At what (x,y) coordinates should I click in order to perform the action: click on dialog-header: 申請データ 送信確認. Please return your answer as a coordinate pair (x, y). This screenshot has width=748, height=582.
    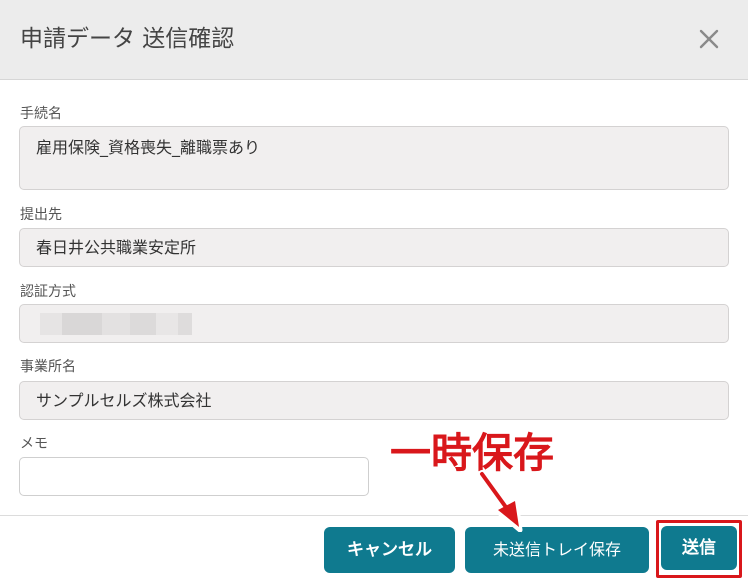
    Looking at the image, I should click on (374, 40).